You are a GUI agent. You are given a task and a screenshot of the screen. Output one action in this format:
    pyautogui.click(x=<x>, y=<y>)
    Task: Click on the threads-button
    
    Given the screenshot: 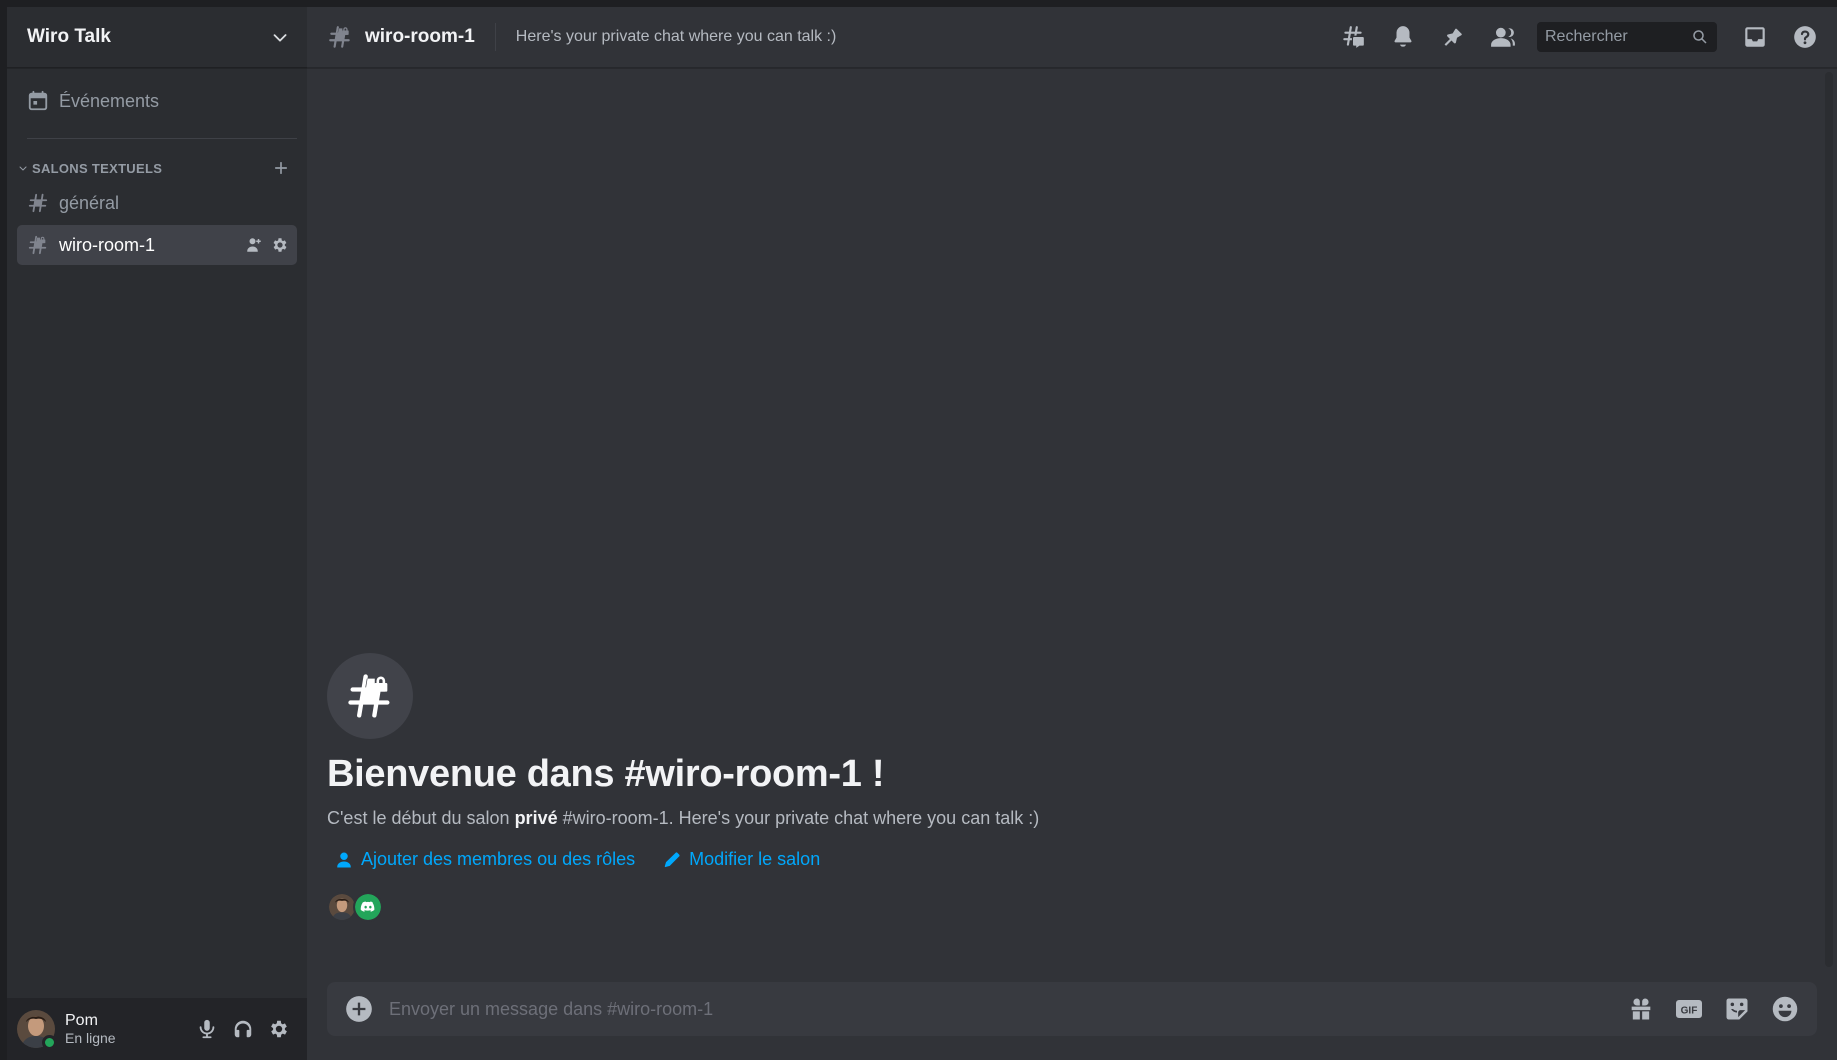 What is the action you would take?
    pyautogui.click(x=1353, y=37)
    